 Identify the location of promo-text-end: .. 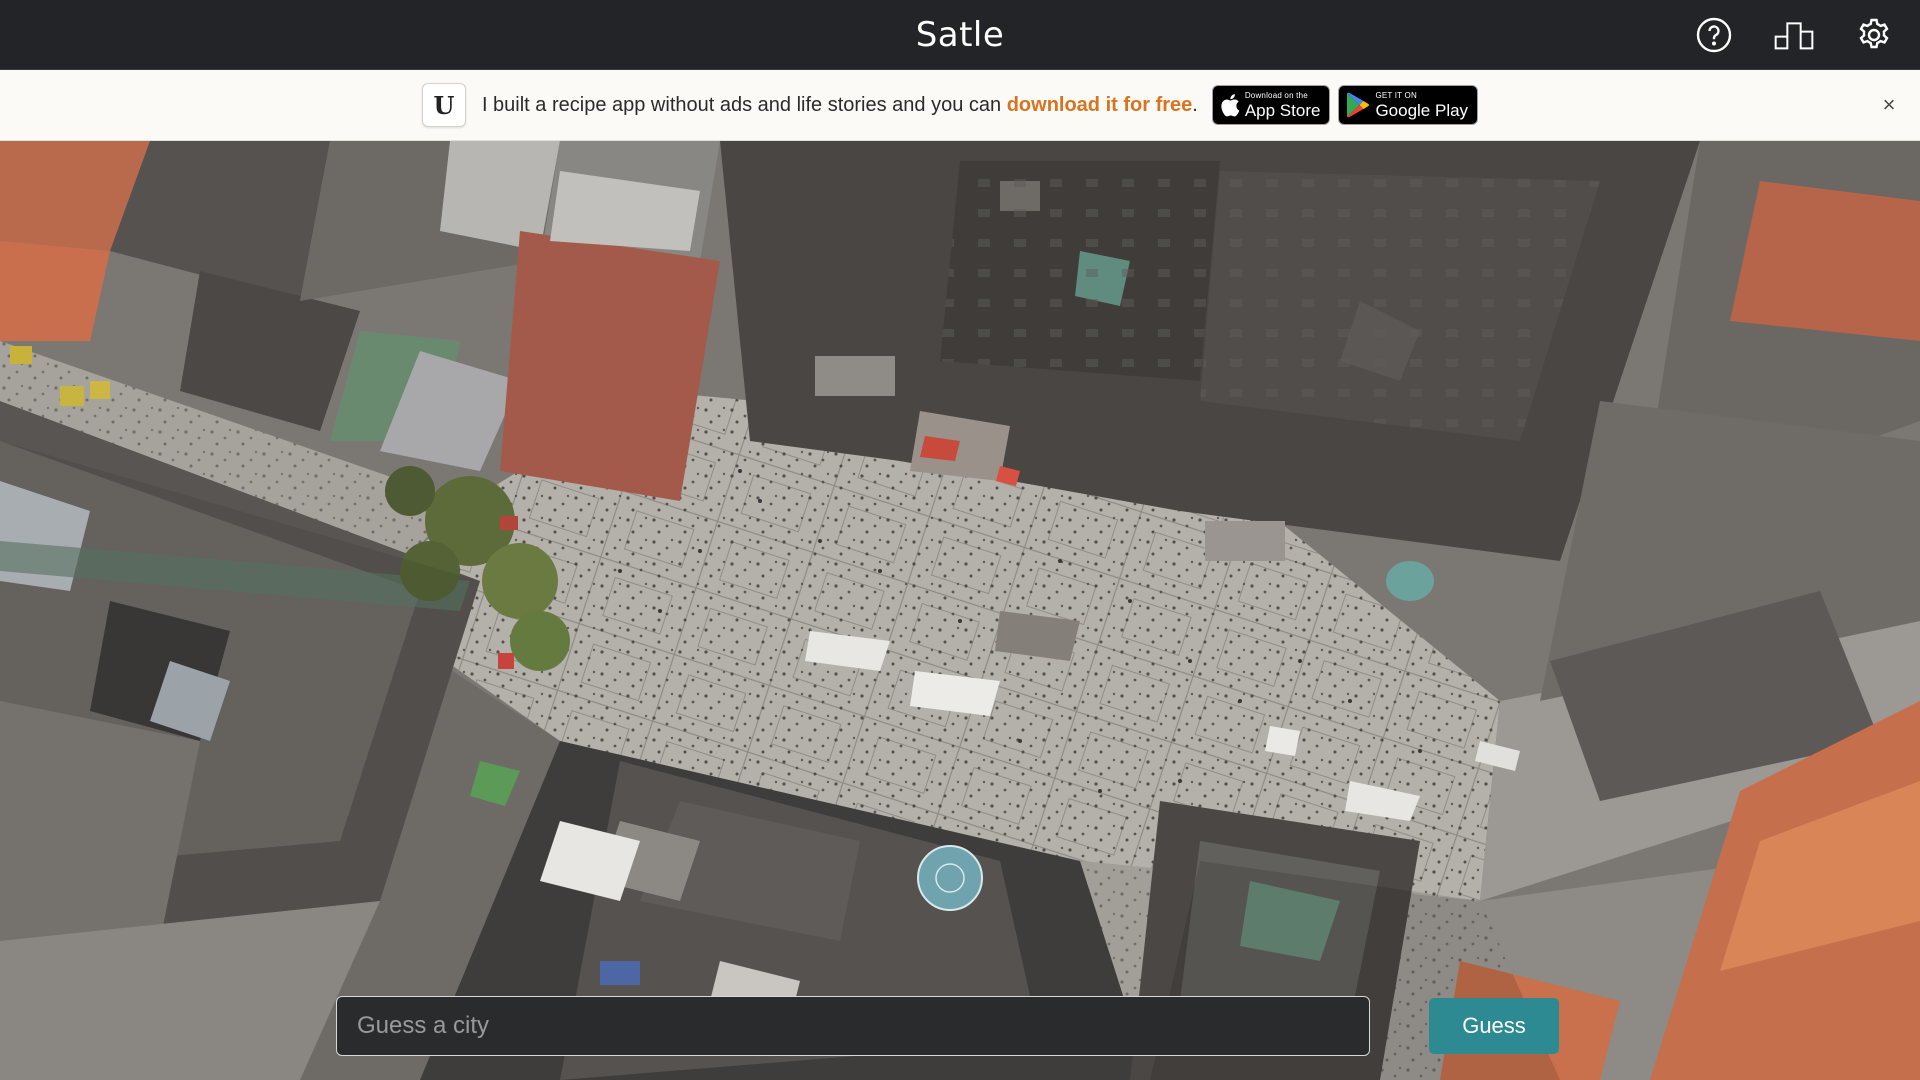
(1195, 104).